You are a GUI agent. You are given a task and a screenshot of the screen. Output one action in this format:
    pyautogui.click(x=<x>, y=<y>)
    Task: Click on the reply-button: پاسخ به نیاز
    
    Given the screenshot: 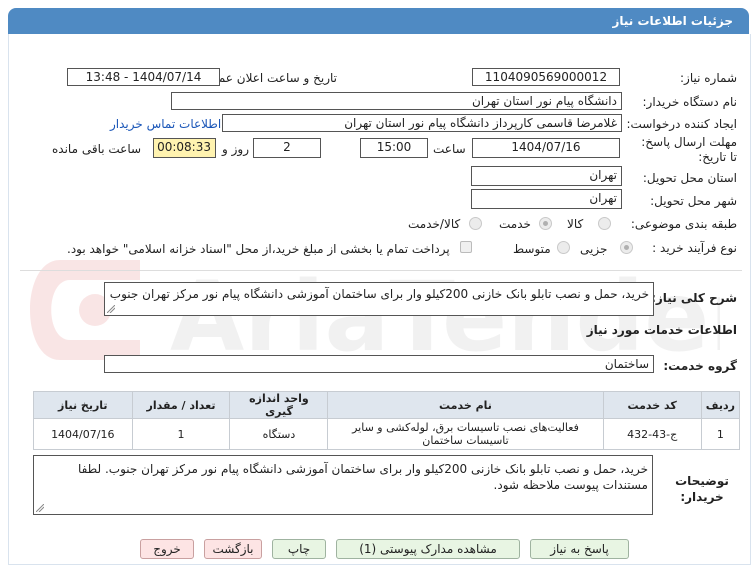 What is the action you would take?
    pyautogui.click(x=579, y=549)
    